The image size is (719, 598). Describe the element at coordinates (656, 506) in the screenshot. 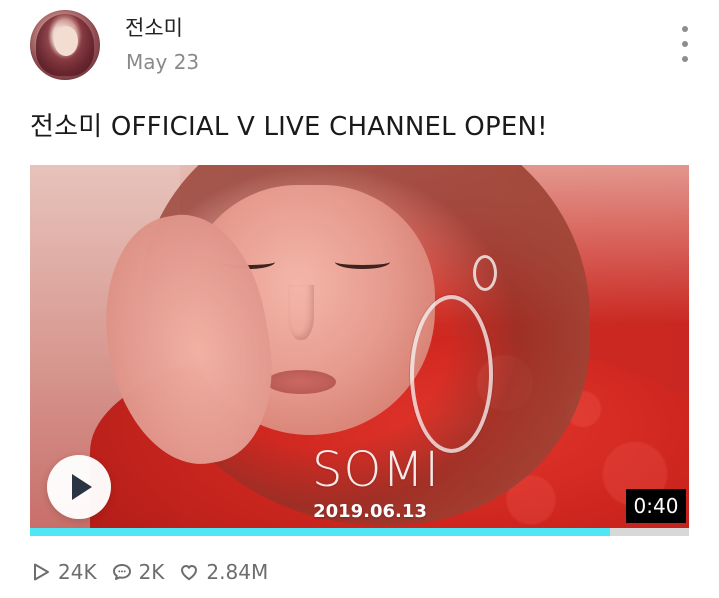

I see `video-duration: 0:40` at that location.